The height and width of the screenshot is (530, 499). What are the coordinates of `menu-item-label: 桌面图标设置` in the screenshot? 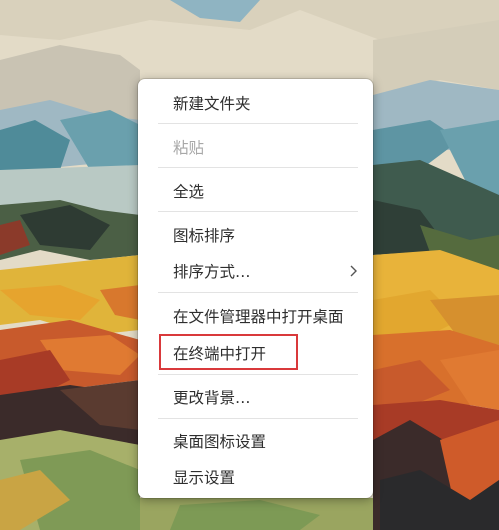 It's located at (220, 442).